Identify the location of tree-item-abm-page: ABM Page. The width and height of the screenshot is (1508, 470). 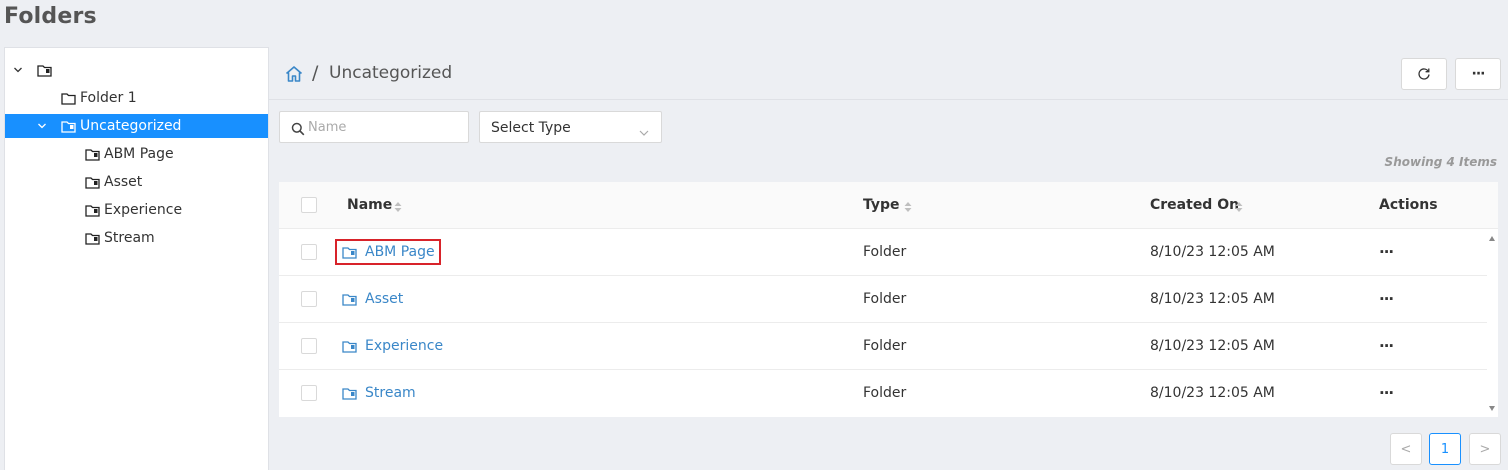
(136, 154).